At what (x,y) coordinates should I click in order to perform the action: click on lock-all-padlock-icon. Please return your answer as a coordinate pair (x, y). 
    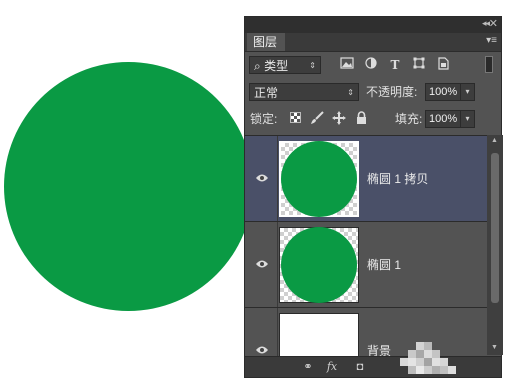
    Looking at the image, I should click on (361, 119).